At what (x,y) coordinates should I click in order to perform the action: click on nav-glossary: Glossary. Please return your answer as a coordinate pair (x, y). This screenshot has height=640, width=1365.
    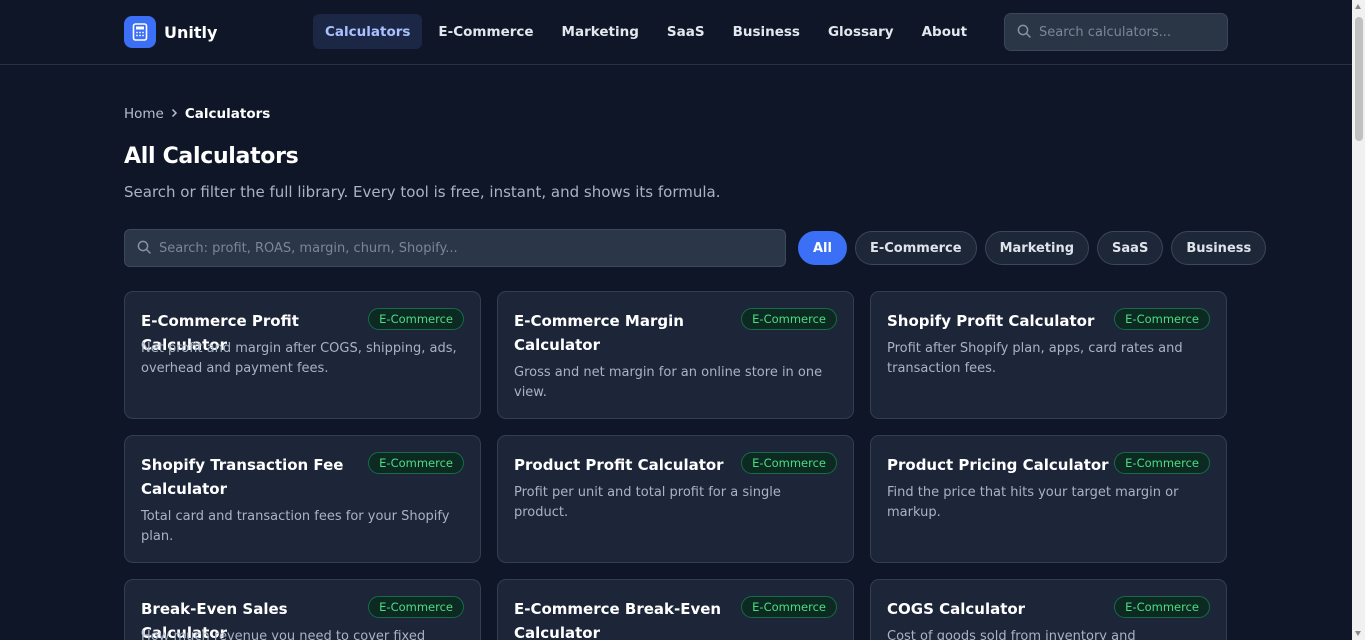
    Looking at the image, I should click on (861, 31).